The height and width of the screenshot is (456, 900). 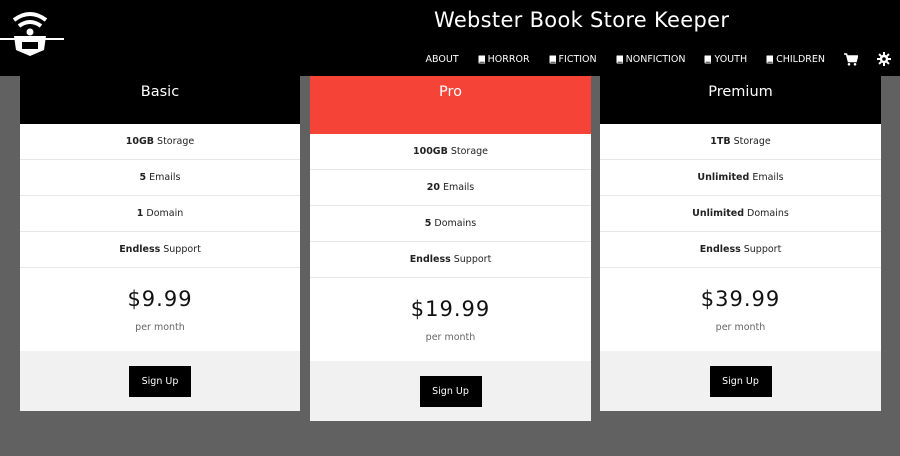 What do you see at coordinates (884, 59) in the screenshot?
I see `gear-icon` at bounding box center [884, 59].